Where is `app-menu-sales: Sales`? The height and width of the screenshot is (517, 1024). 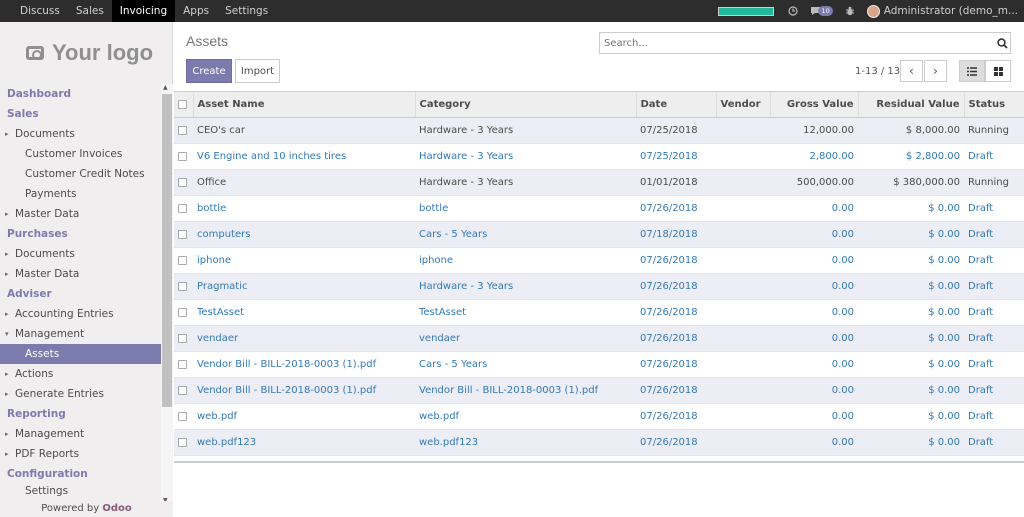
app-menu-sales: Sales is located at coordinates (90, 11).